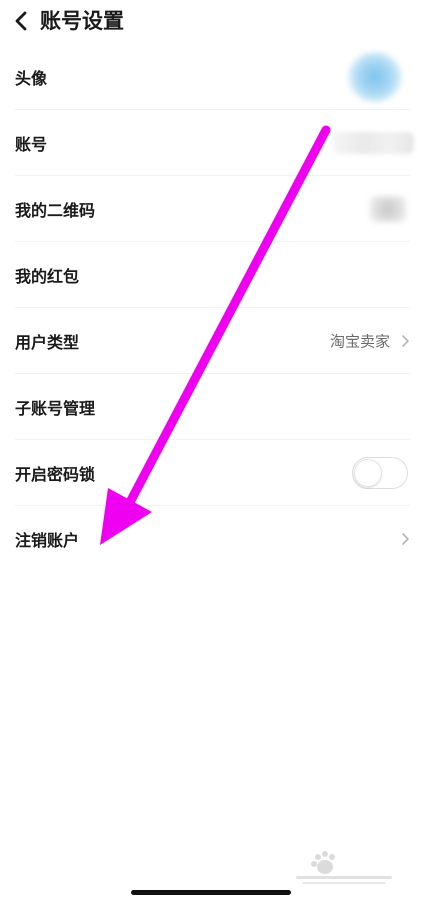  I want to click on header: 账号设置, so click(211, 22).